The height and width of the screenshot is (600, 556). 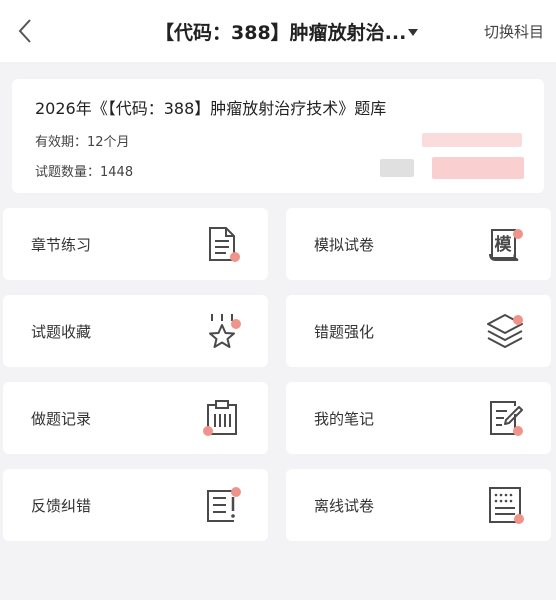 I want to click on favorites-card: 试题收藏, so click(x=135, y=331).